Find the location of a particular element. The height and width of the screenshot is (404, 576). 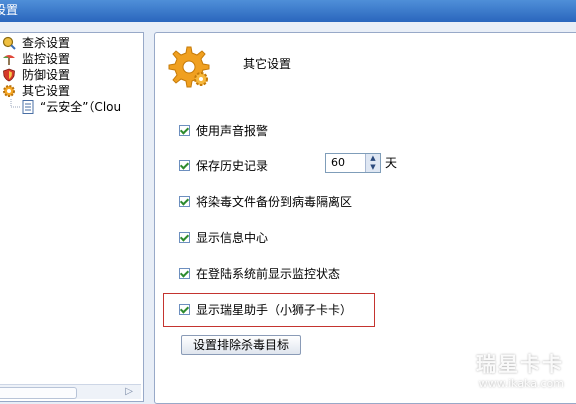

tree-item-label: 查杀设置 is located at coordinates (46, 43).